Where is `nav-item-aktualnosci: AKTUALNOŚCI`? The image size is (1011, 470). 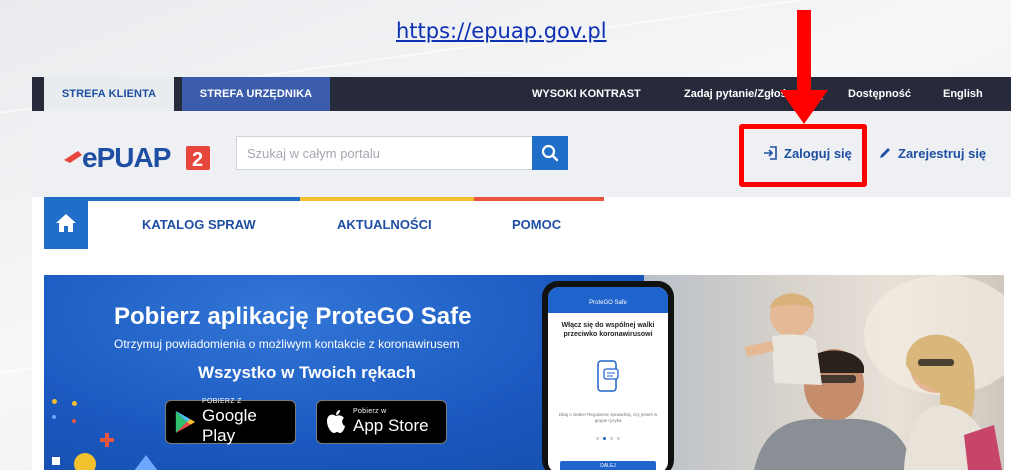
nav-item-aktualnosci: AKTUALNOŚCI is located at coordinates (384, 225).